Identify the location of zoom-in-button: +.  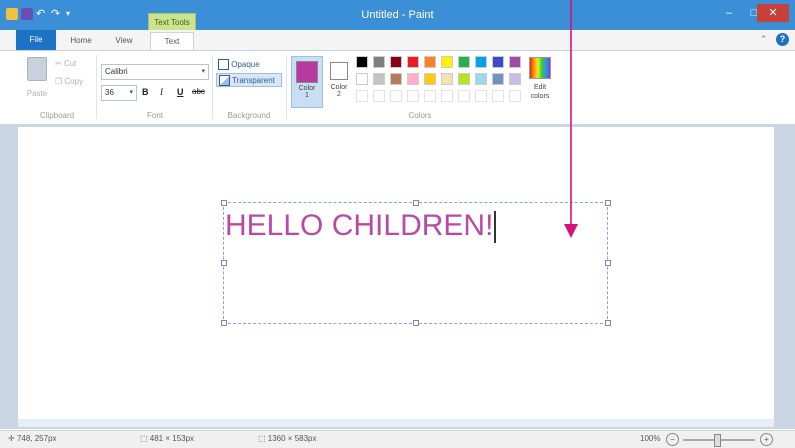
(766, 439).